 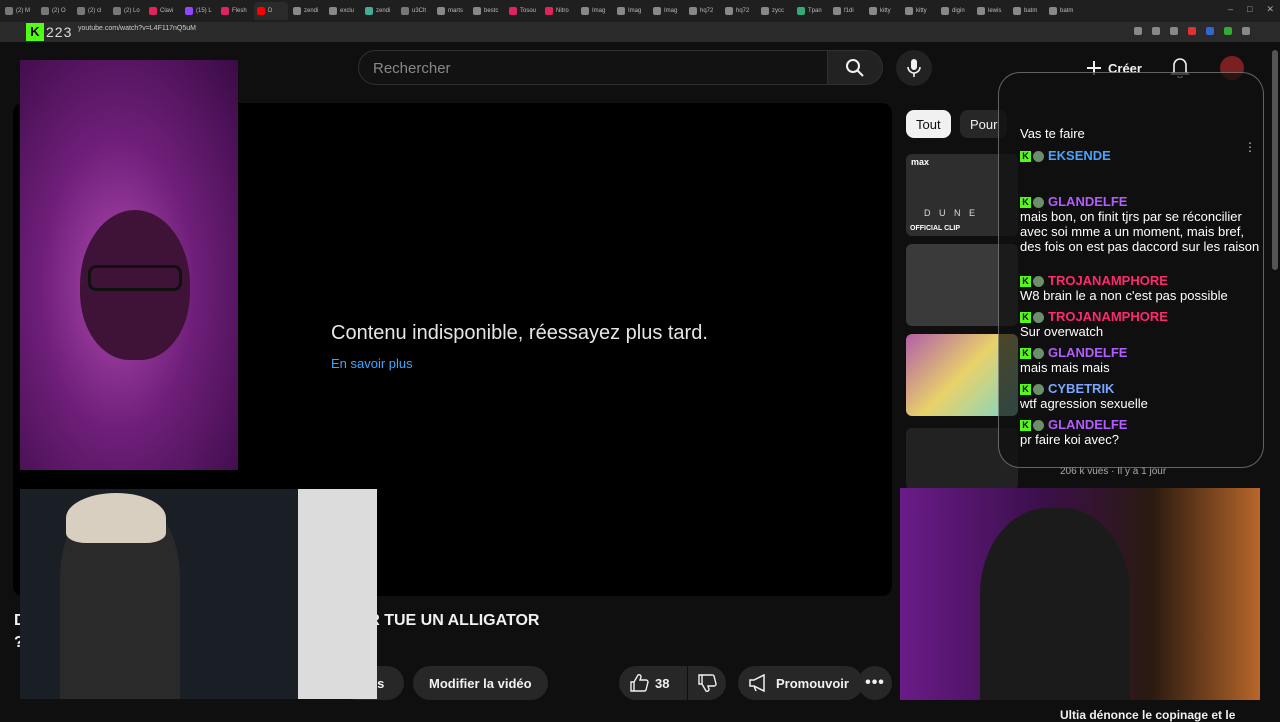 What do you see at coordinates (587, 68) in the screenshot?
I see `search-input` at bounding box center [587, 68].